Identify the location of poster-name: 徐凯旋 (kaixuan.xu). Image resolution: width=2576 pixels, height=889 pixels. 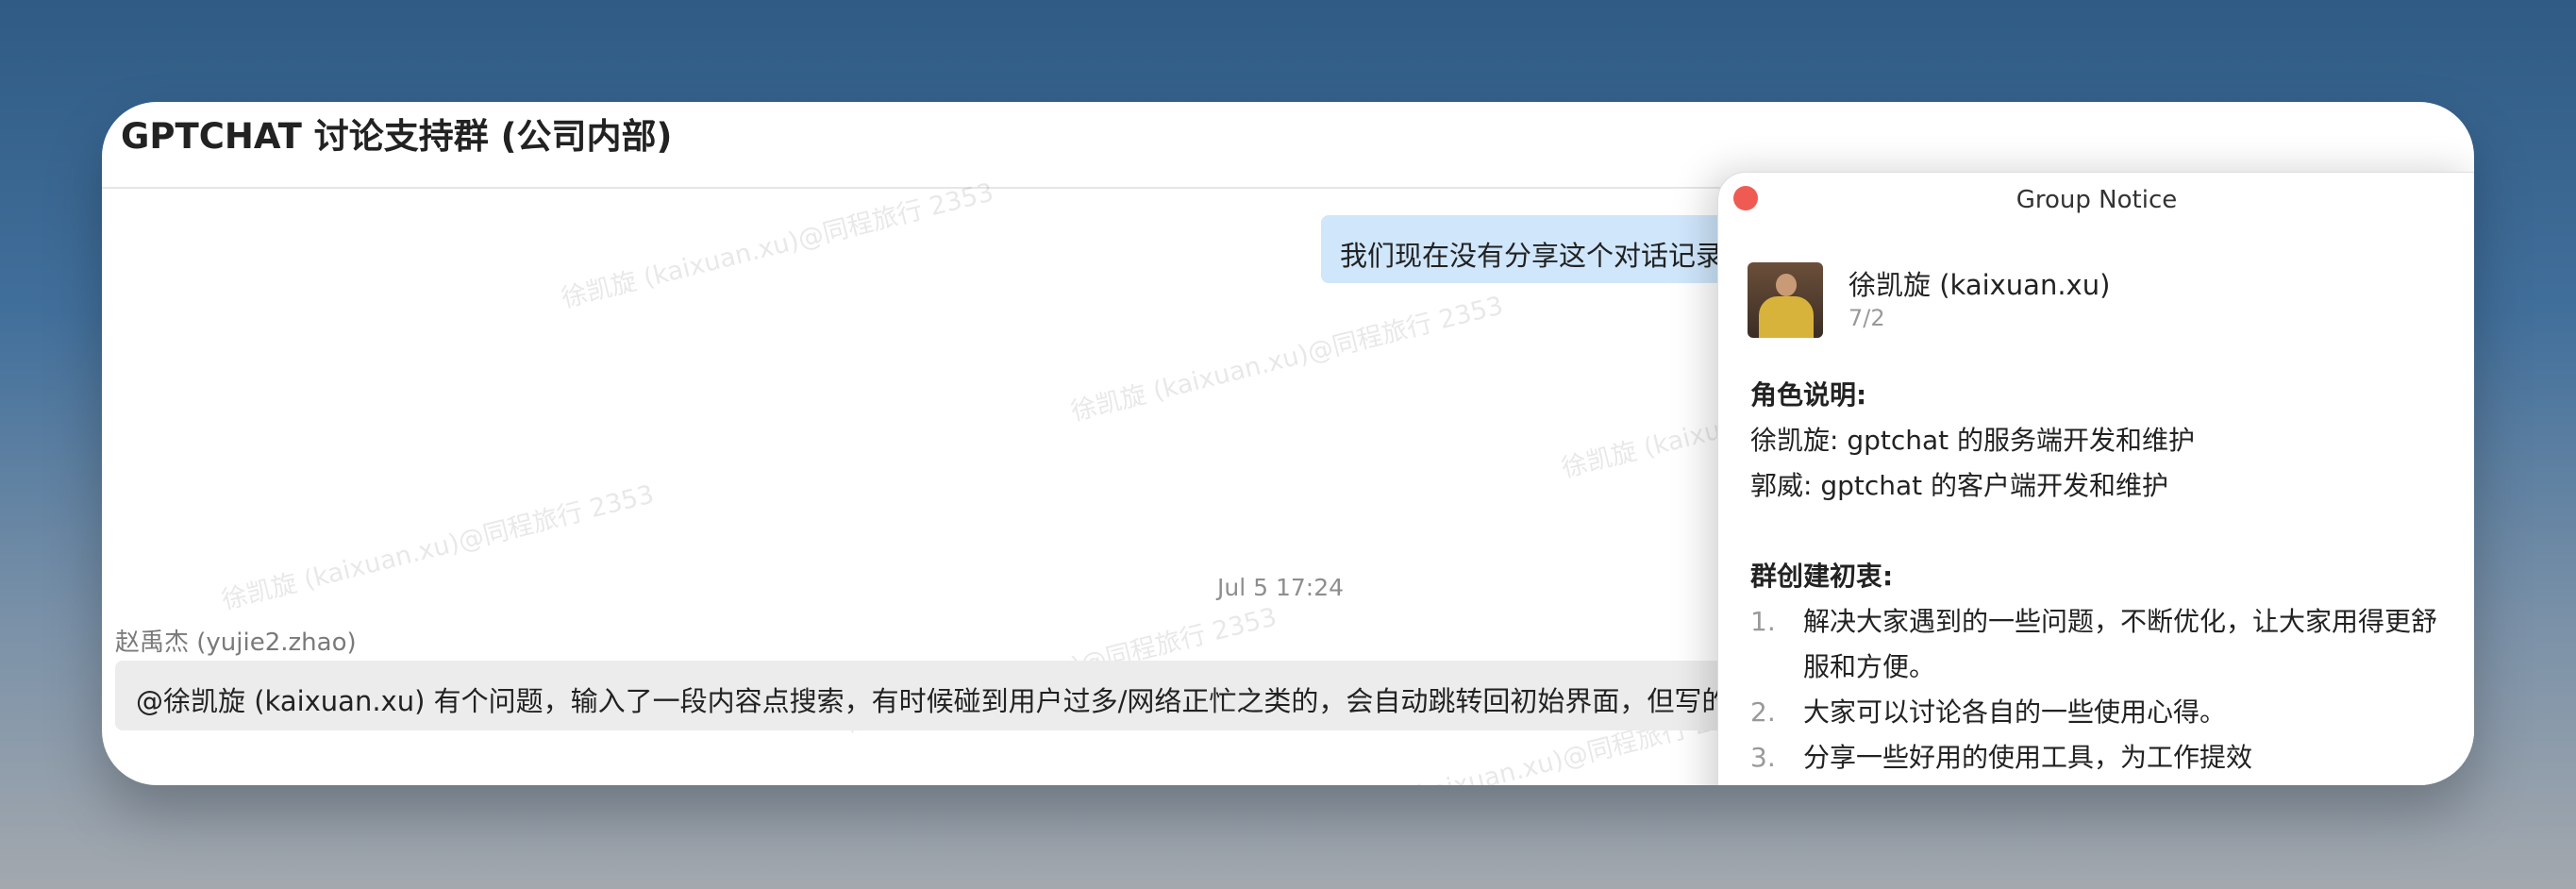
(1979, 283).